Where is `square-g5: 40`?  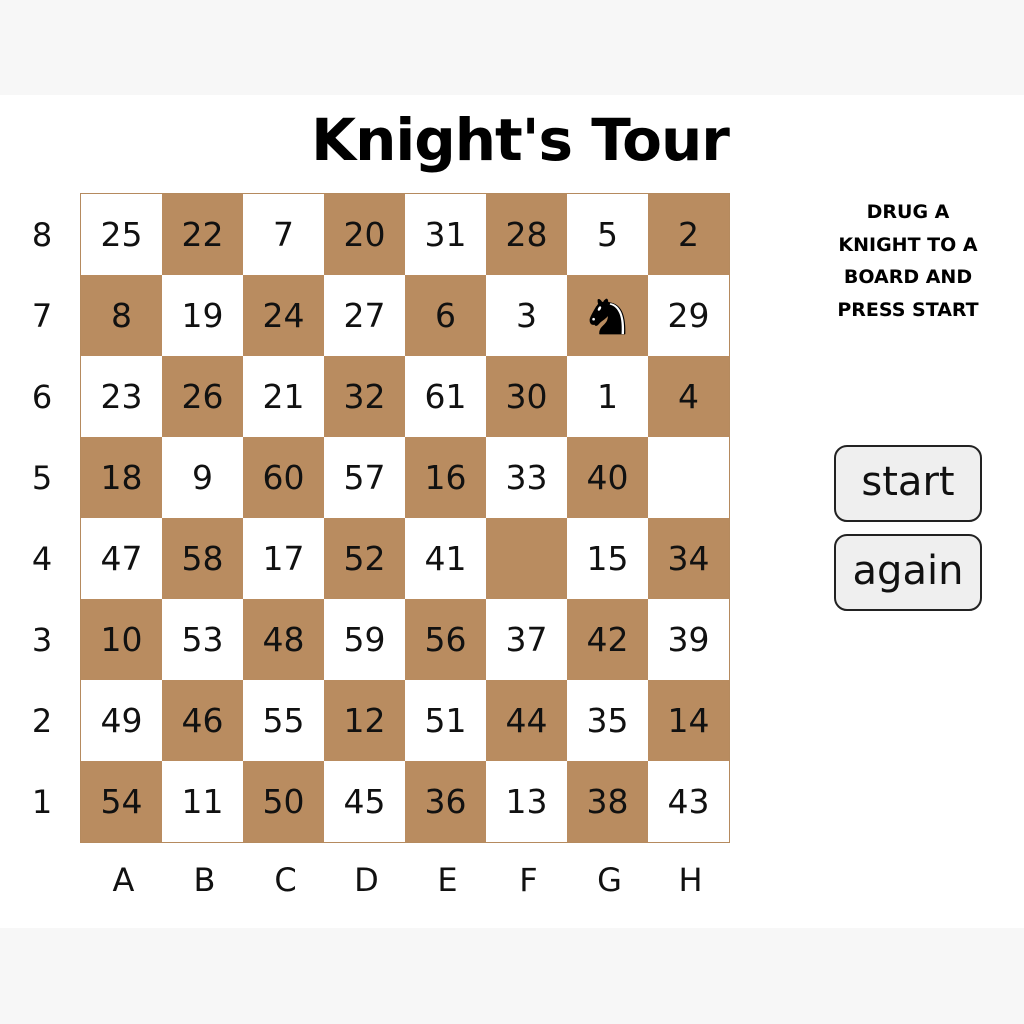 square-g5: 40 is located at coordinates (607, 477).